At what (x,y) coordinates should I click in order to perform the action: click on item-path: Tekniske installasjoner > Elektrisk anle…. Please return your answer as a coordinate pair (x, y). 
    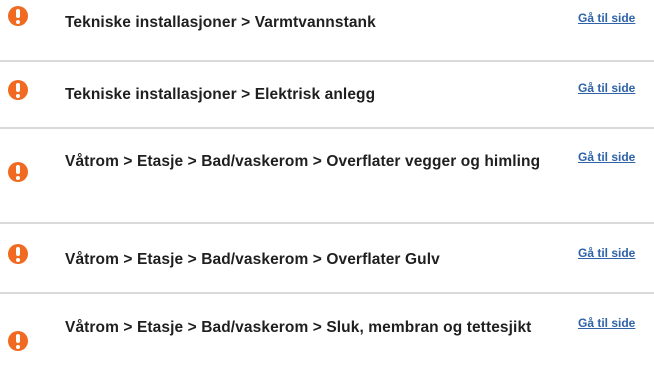
    Looking at the image, I should click on (220, 94).